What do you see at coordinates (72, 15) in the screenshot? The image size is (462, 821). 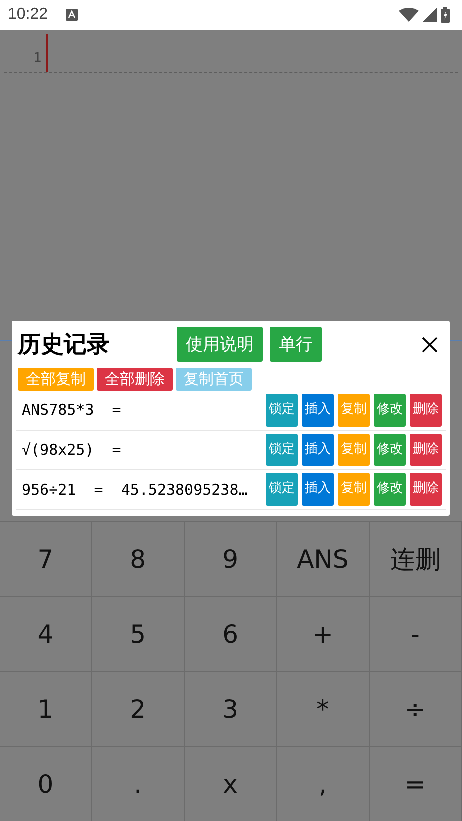 I see `keyboard-a-icon` at bounding box center [72, 15].